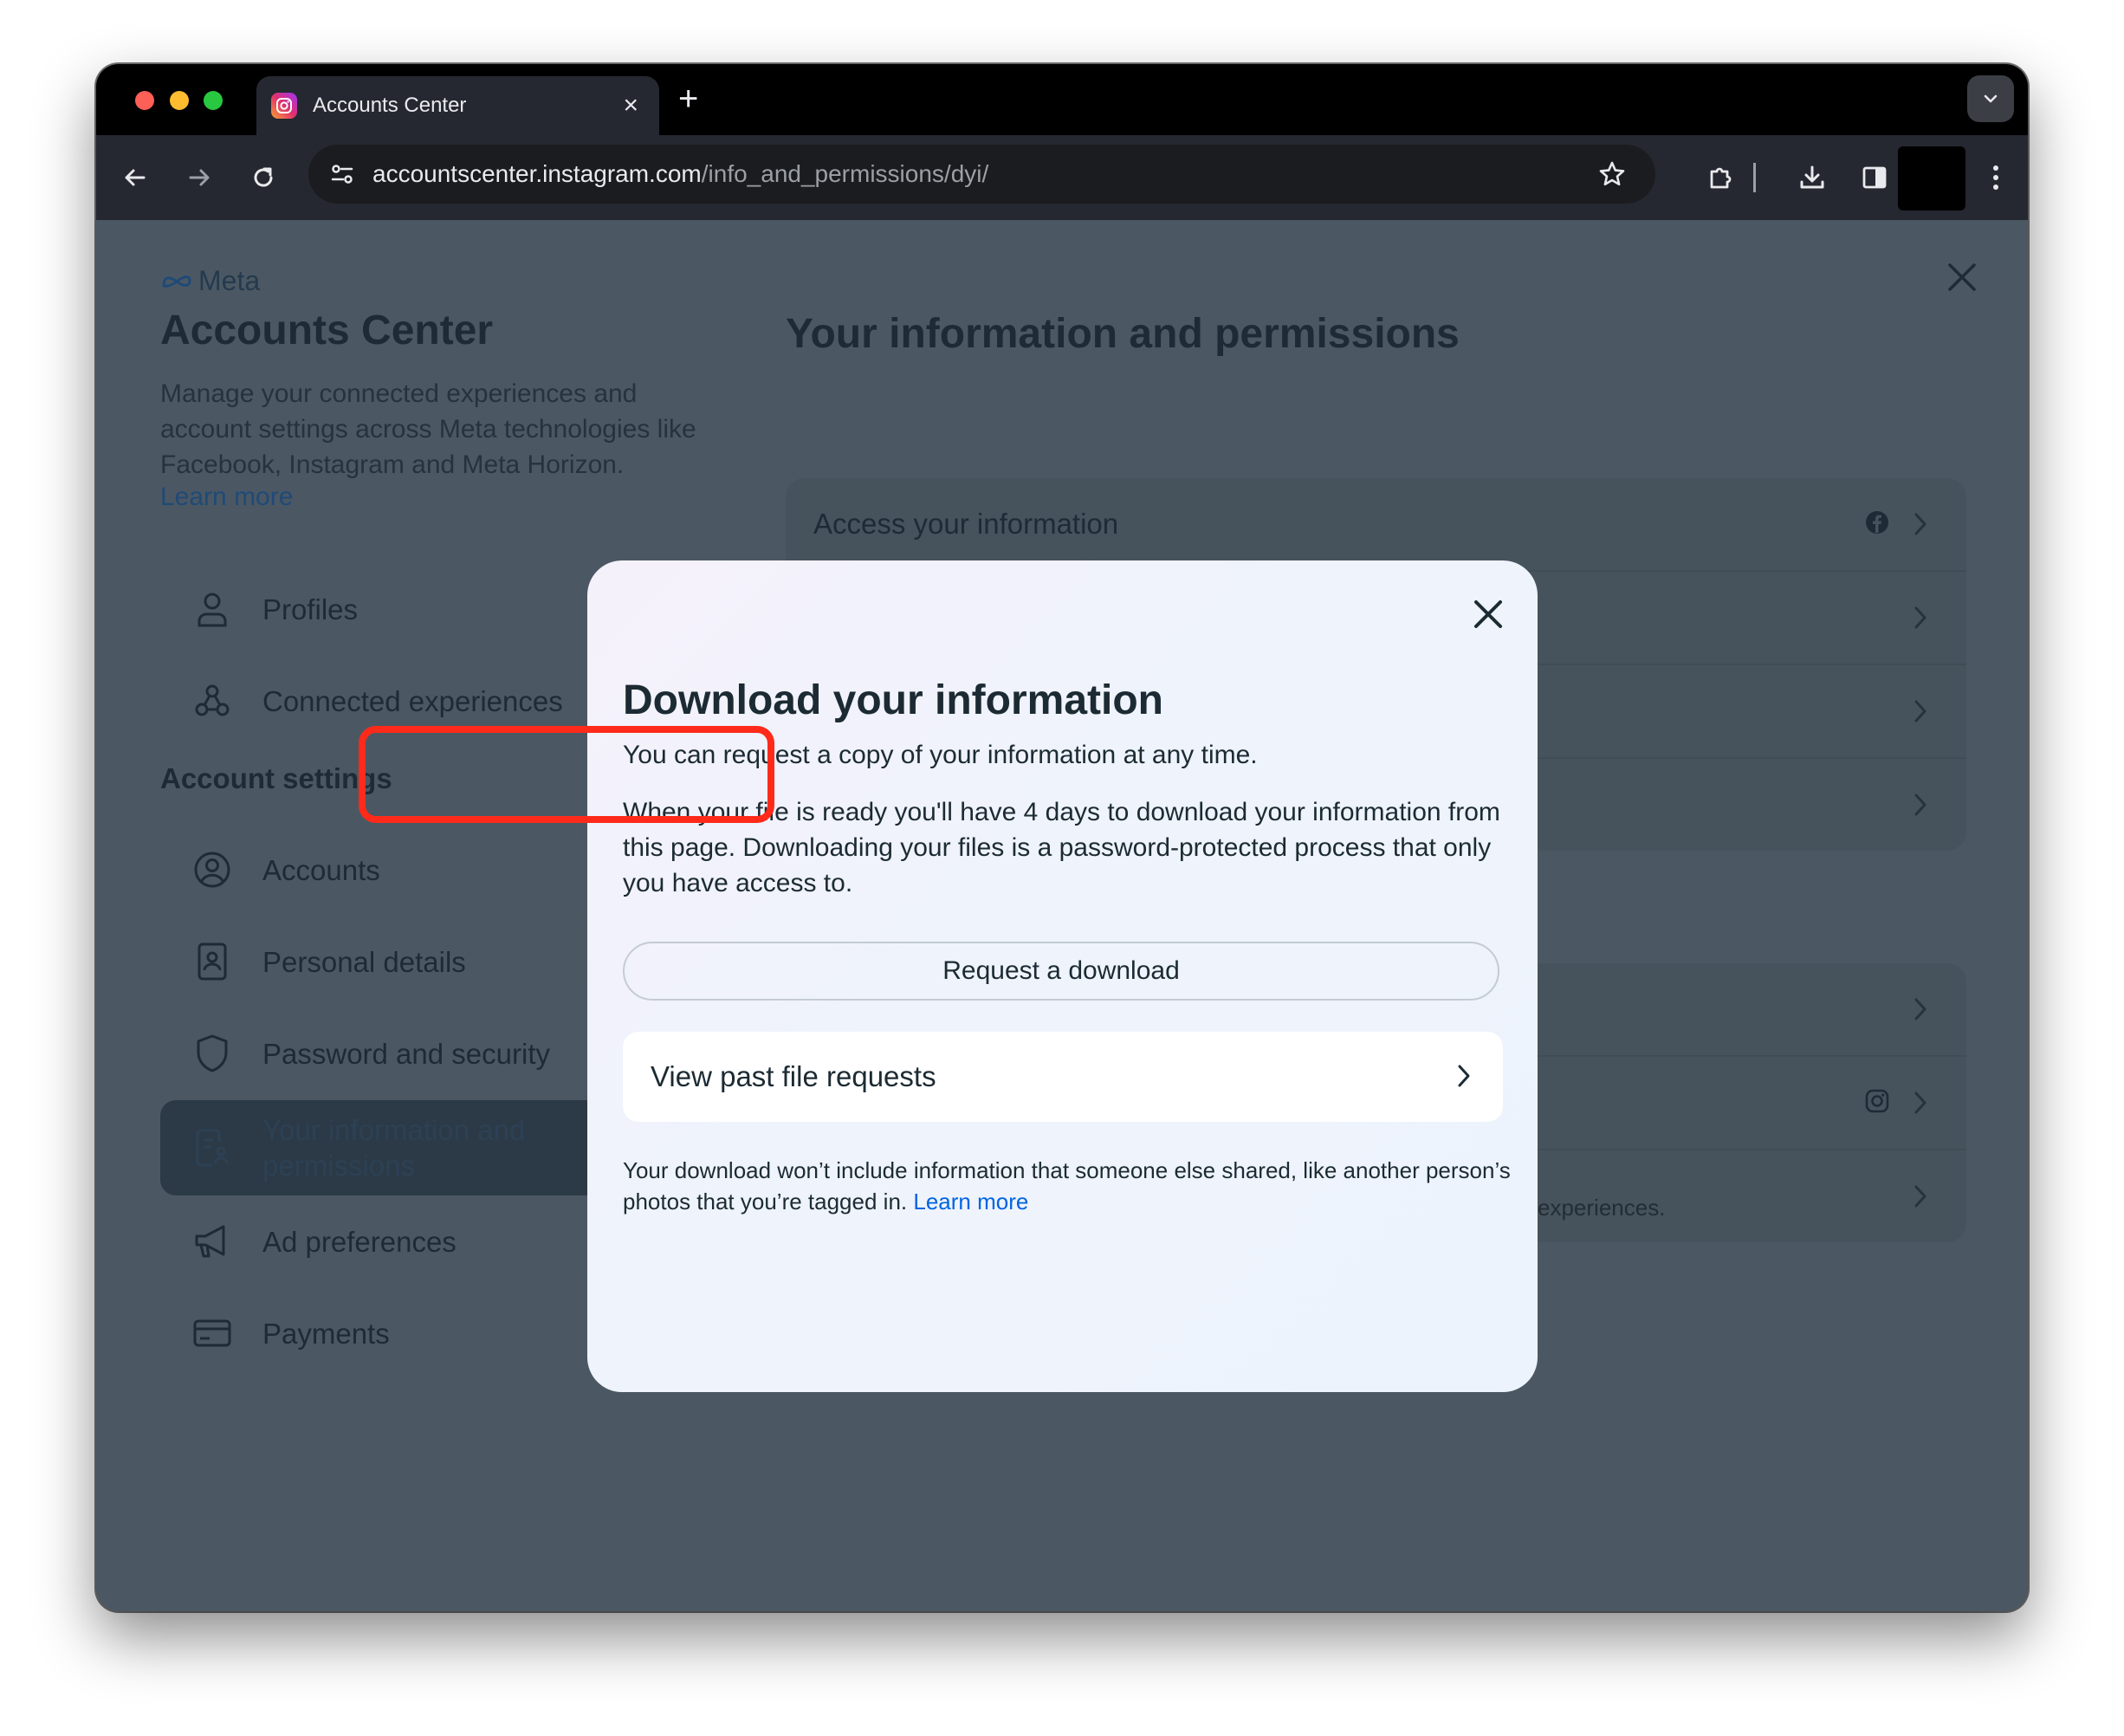 The image size is (2124, 1736). Describe the element at coordinates (1612, 174) in the screenshot. I see `bookmark-star-icon` at that location.